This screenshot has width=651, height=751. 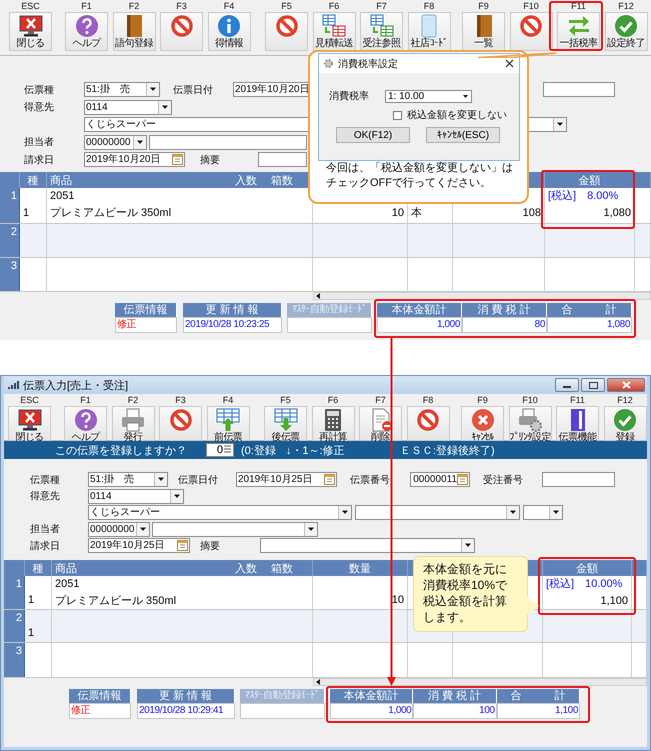 I want to click on callout-text: 本体金額を元に, so click(x=465, y=569).